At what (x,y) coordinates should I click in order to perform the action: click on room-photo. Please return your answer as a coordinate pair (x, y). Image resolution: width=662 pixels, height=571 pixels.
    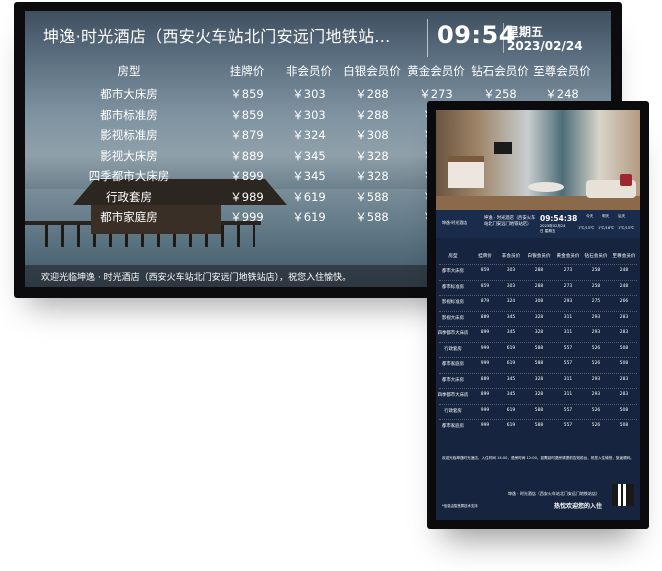
    Looking at the image, I should click on (538, 160).